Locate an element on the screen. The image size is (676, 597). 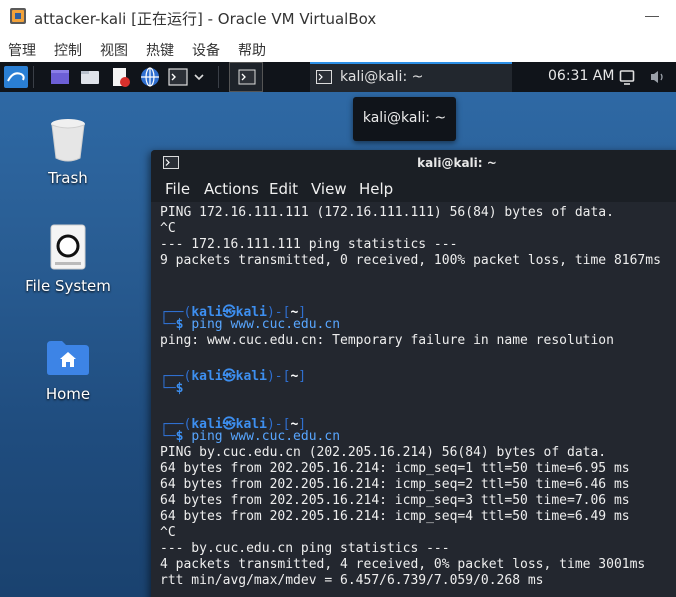
desktop-icon-label: File System is located at coordinates (68, 286).